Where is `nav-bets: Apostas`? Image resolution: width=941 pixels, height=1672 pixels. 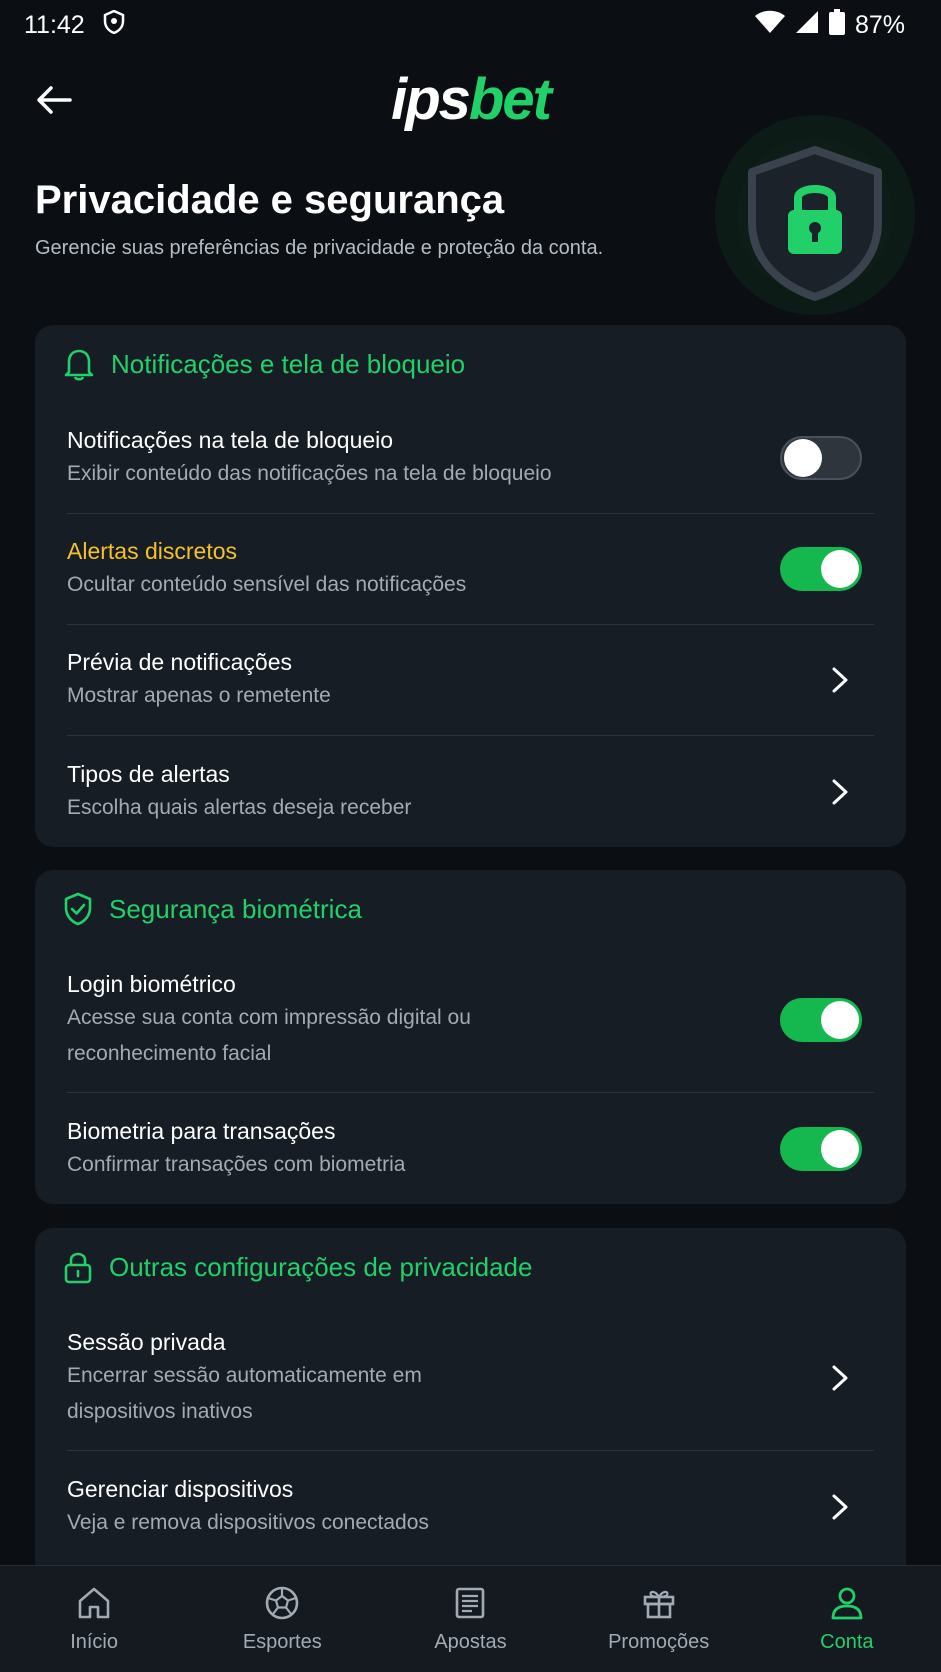
nav-bets: Apostas is located at coordinates (470, 1619).